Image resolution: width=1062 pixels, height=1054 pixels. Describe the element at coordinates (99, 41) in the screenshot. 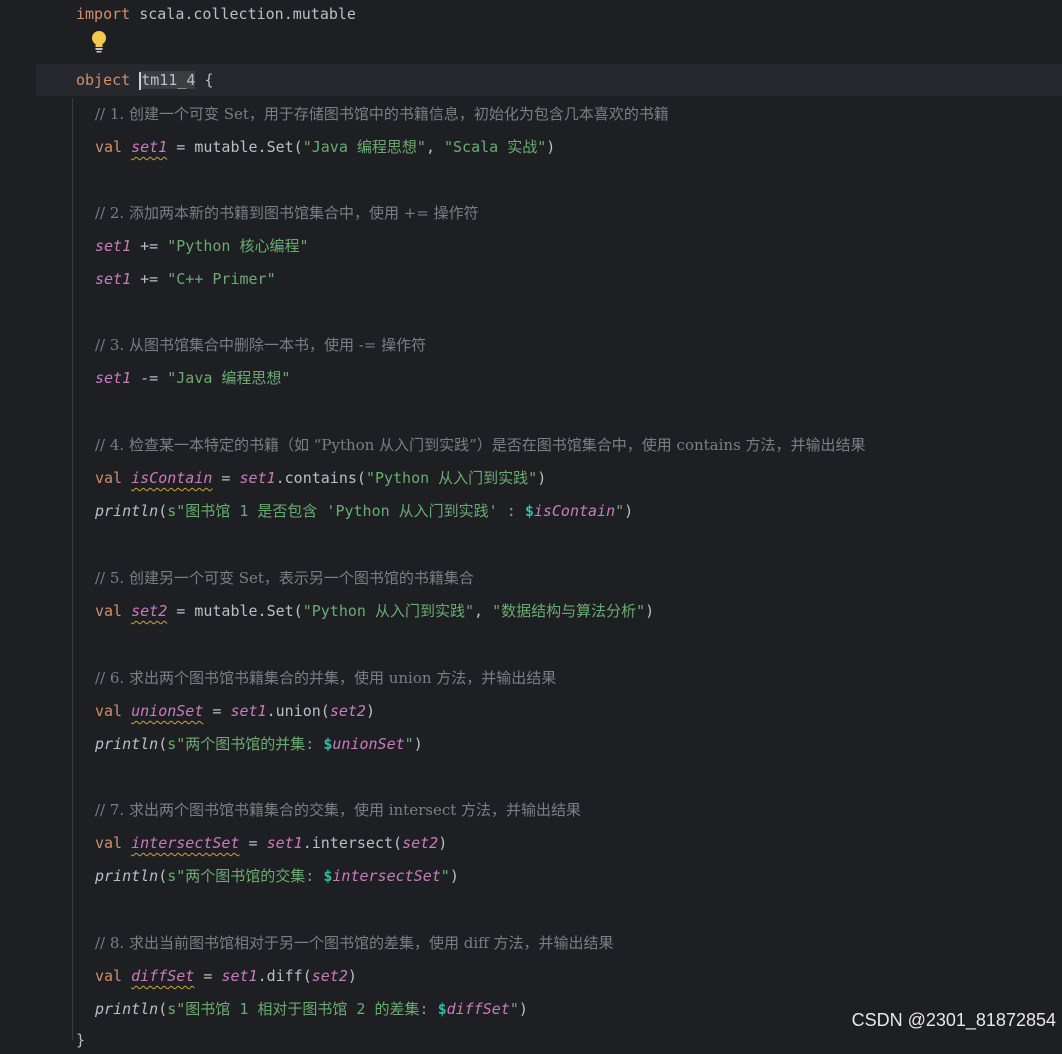

I see `lightbulb-icon` at that location.